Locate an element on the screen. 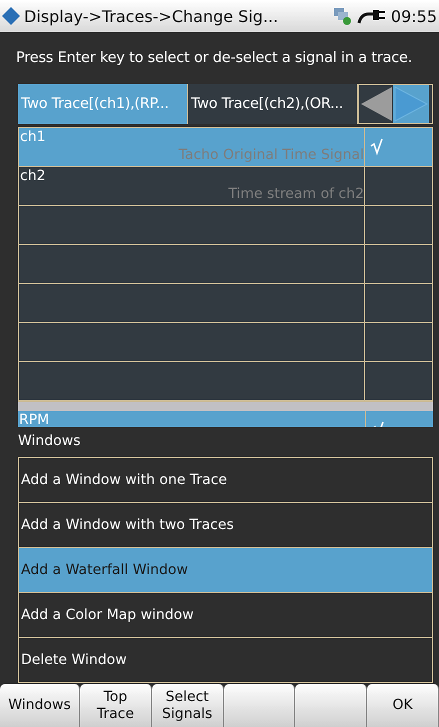 This screenshot has height=727, width=439. softkey-button: Windows is located at coordinates (40, 705).